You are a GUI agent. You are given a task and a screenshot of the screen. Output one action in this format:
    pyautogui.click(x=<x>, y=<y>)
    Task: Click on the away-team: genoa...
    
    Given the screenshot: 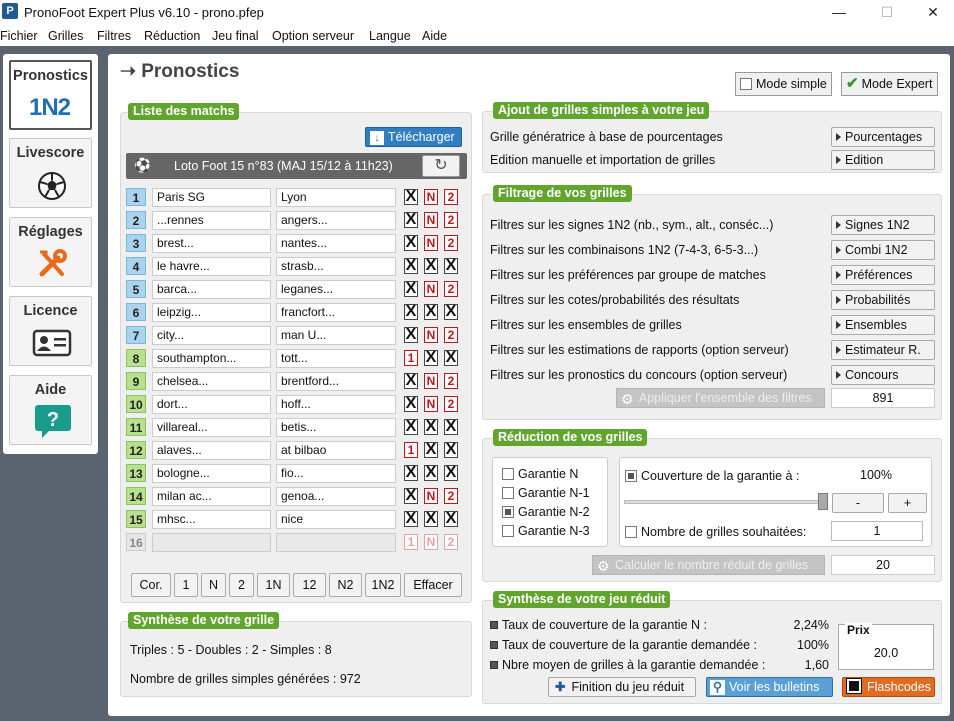 What is the action you would take?
    pyautogui.click(x=336, y=496)
    